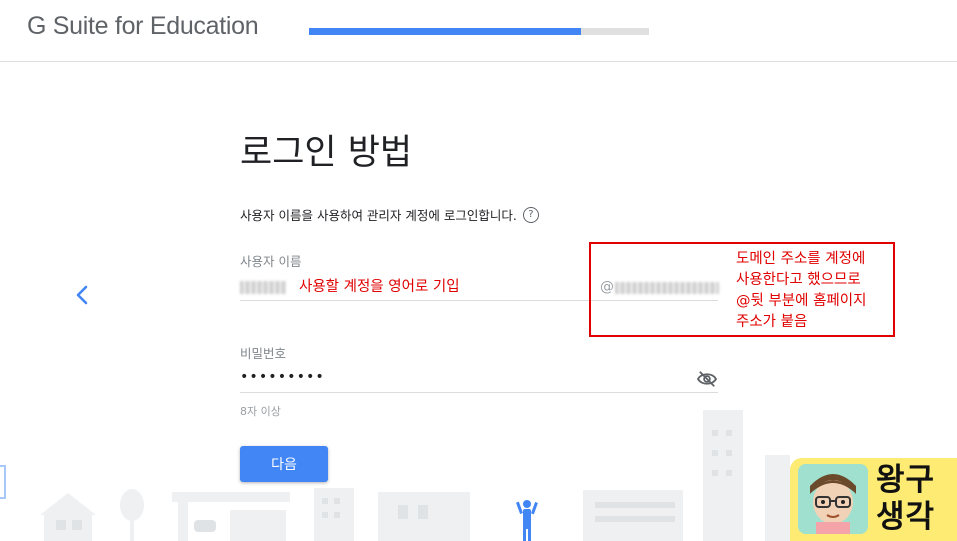 The height and width of the screenshot is (541, 957). Describe the element at coordinates (260, 411) in the screenshot. I see `password-hint: 8자 이상` at that location.